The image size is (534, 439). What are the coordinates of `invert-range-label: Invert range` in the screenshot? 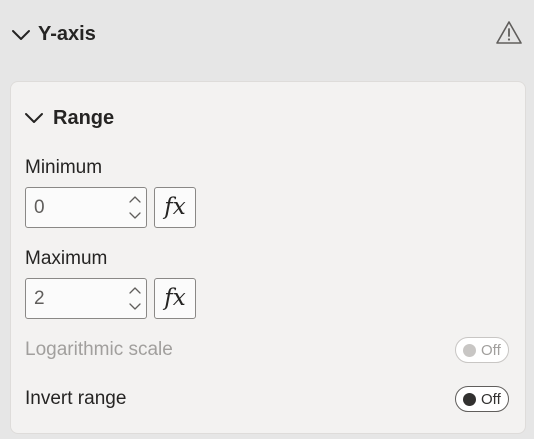 It's located at (76, 398).